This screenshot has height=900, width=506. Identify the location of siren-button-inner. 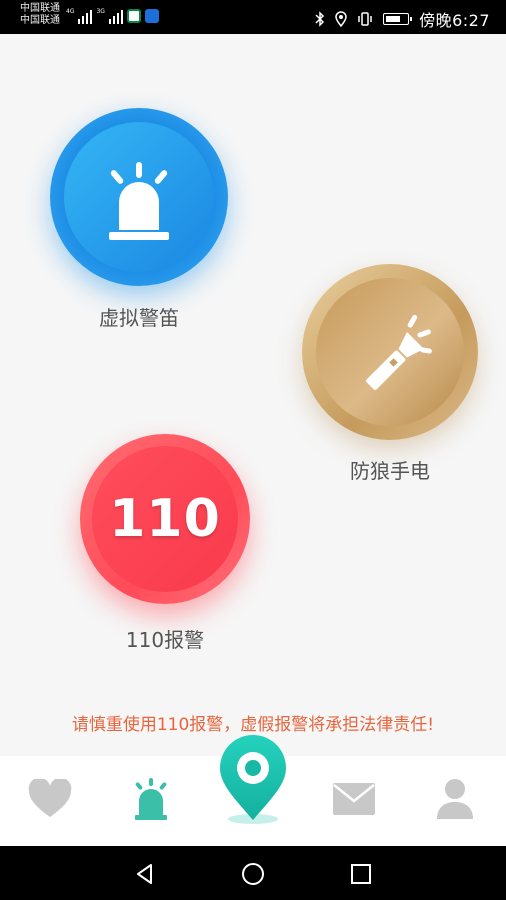
(139, 197).